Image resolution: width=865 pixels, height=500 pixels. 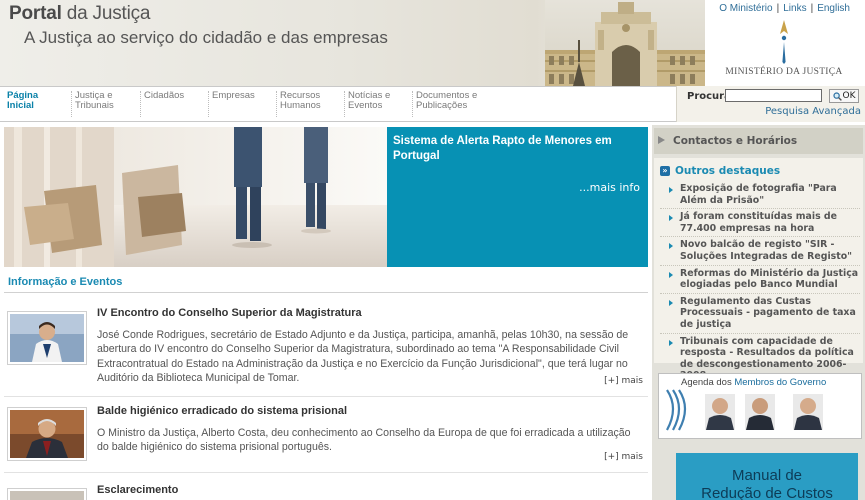 I want to click on banner-photo, so click(x=195, y=197).